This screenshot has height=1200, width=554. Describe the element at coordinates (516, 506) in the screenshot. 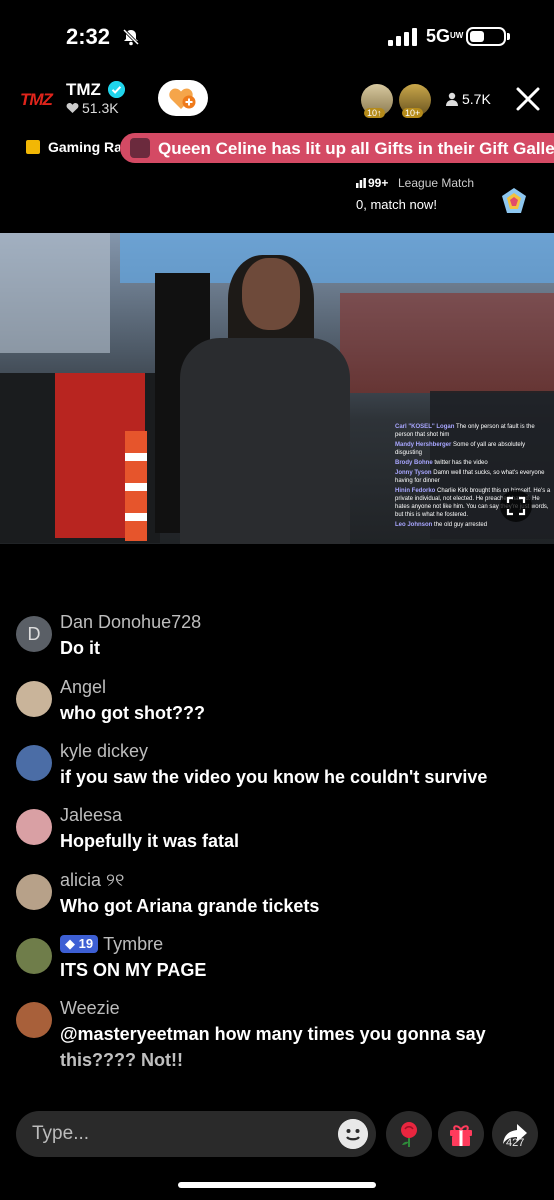

I see `fullscreen-icon` at that location.